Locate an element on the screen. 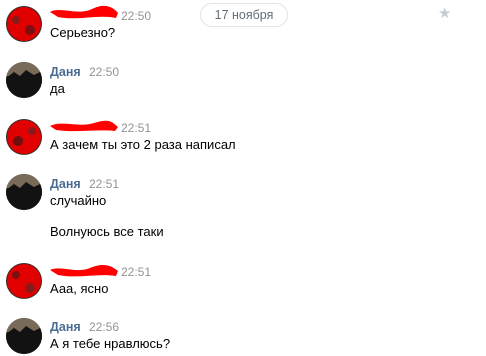  message-text: А зачем ты это 2 раза написал is located at coordinates (143, 144).